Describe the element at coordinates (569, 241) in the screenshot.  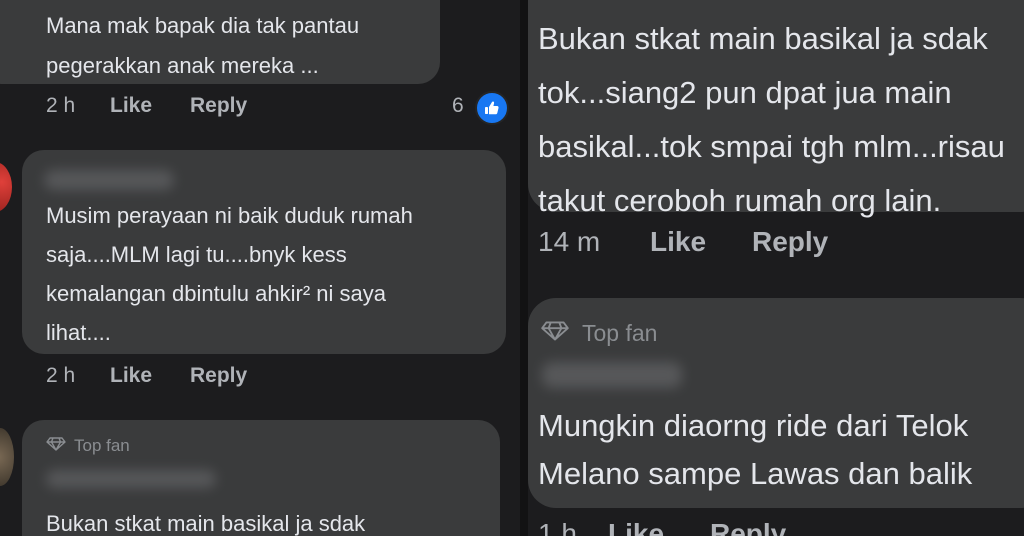
I see `comment-time: 14 m` at that location.